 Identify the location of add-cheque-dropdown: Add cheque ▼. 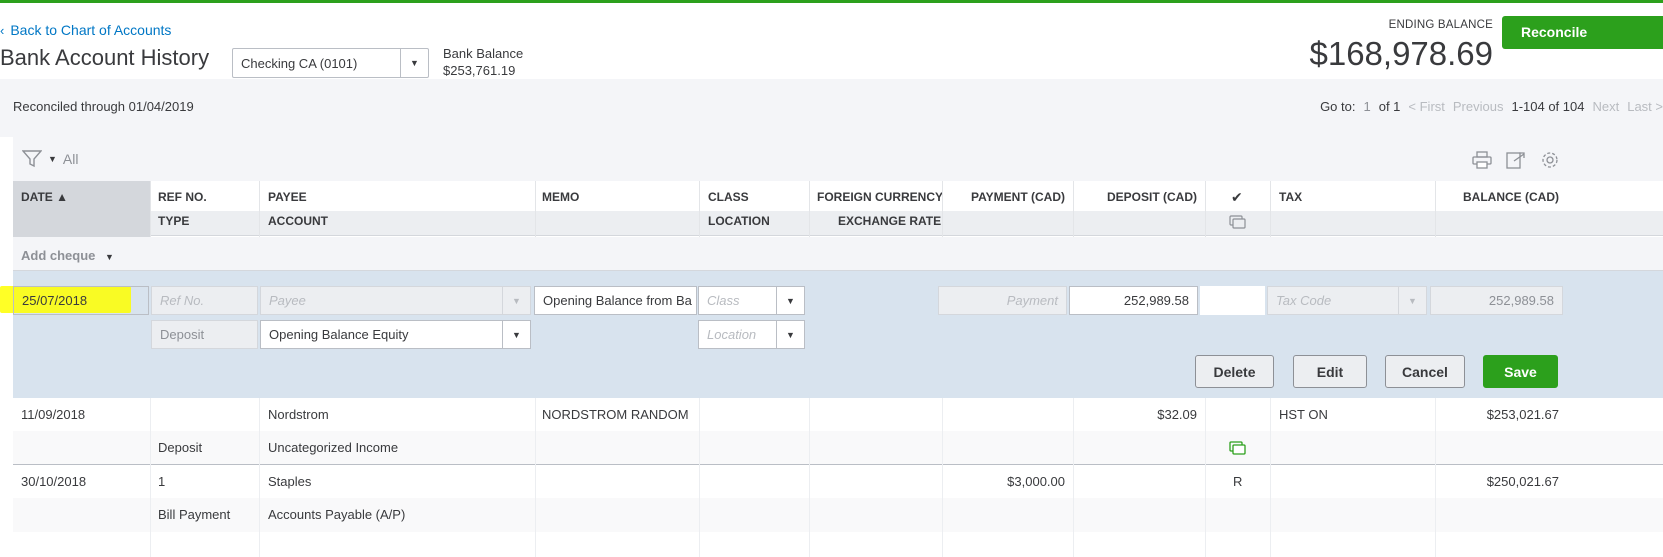
(67, 255).